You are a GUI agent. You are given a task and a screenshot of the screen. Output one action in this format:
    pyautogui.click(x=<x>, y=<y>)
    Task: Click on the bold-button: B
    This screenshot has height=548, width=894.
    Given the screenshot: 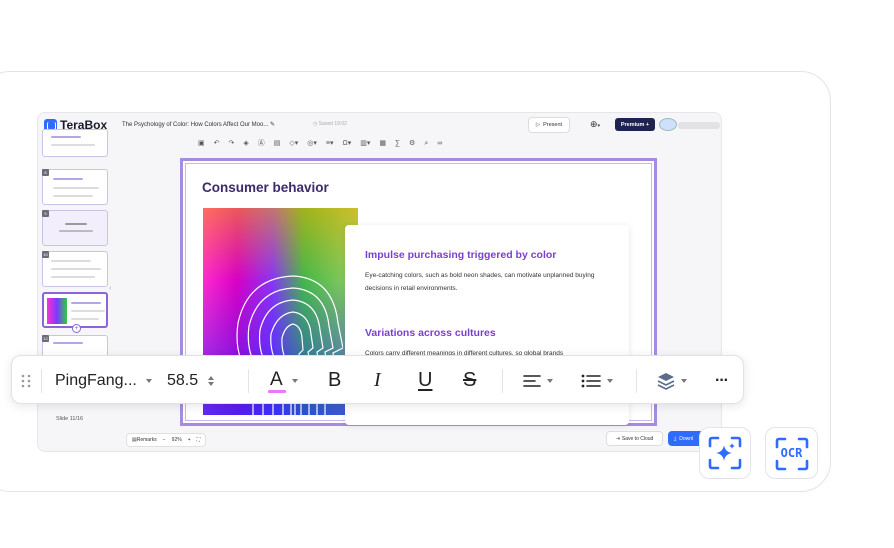 What is the action you would take?
    pyautogui.click(x=334, y=380)
    